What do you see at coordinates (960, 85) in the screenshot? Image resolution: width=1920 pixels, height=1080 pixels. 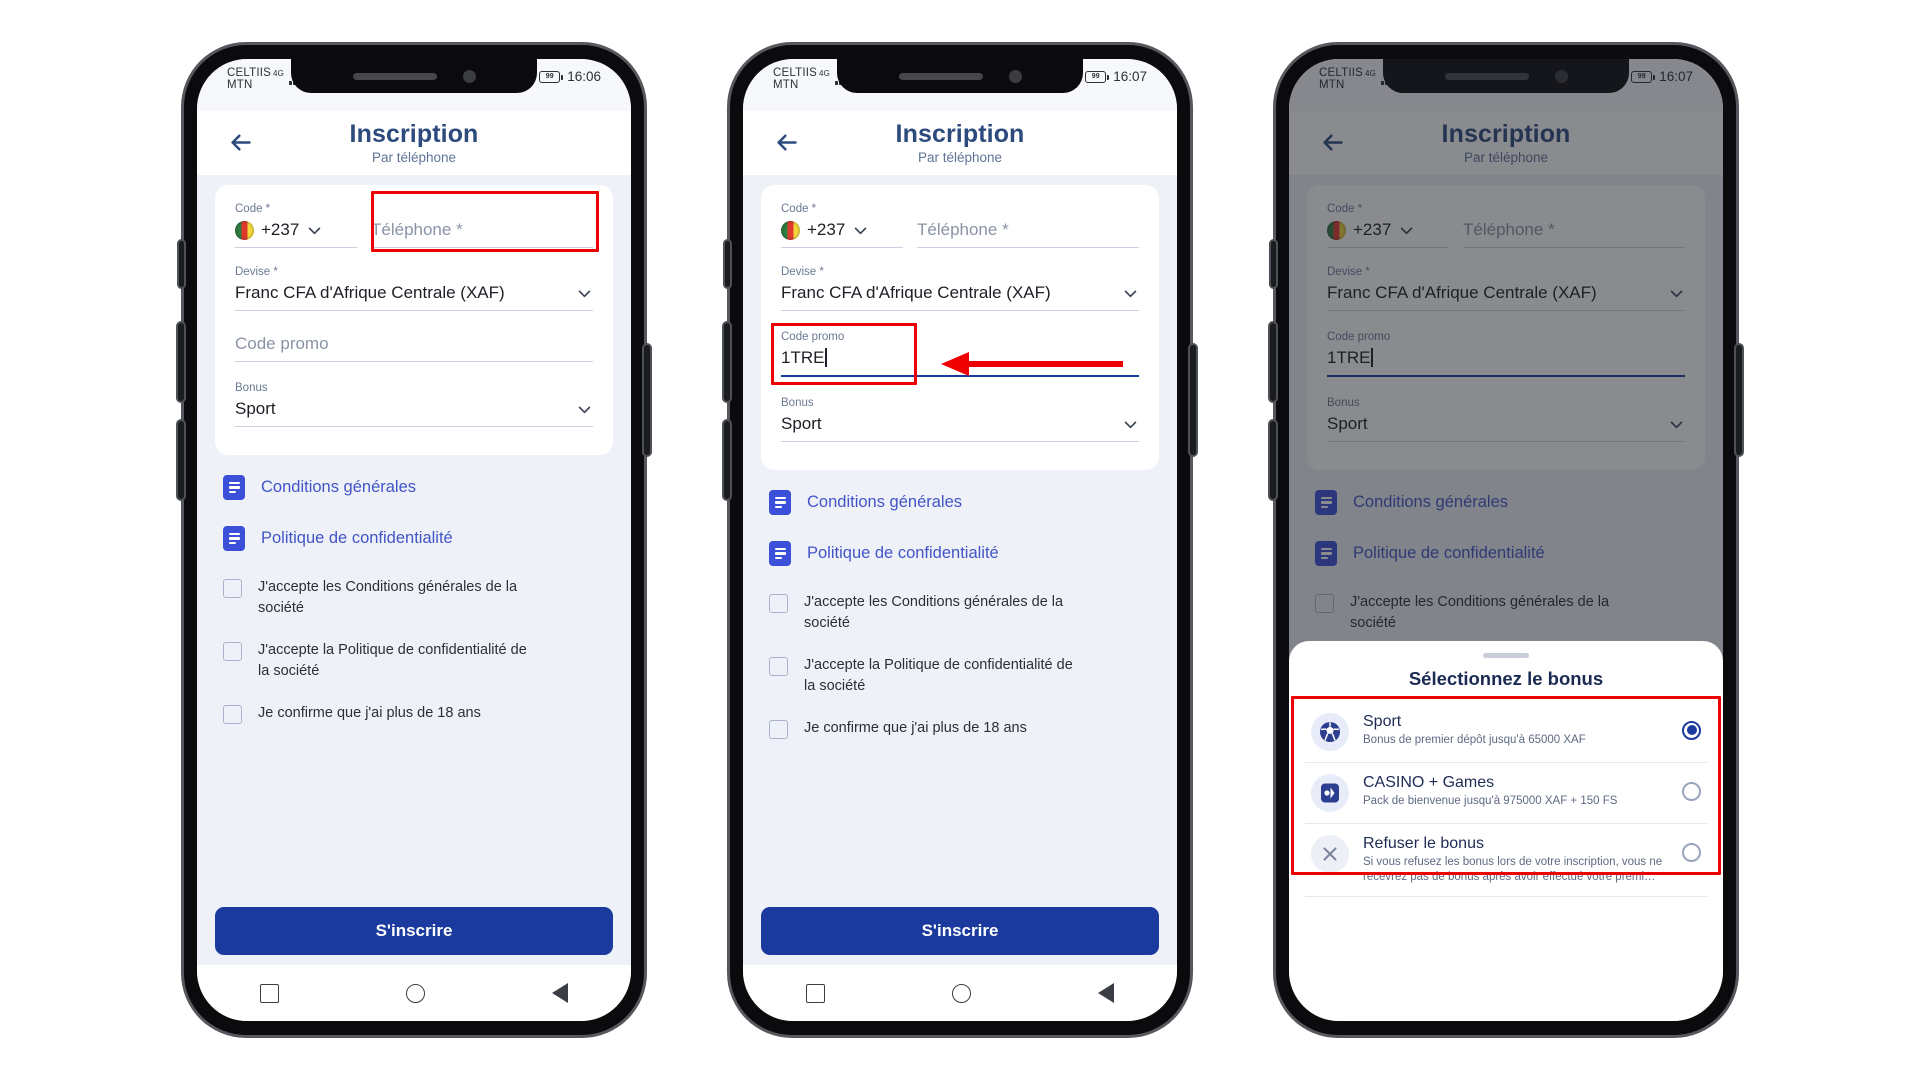 I see `phone-2-status-bar: CELTIIS 4G MTN 99 16:07` at bounding box center [960, 85].